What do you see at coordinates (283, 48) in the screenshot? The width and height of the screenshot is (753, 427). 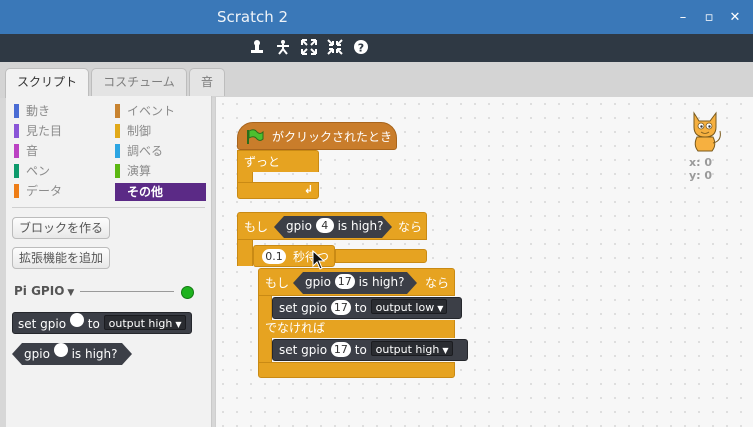 I see `cut-scissors-icon` at bounding box center [283, 48].